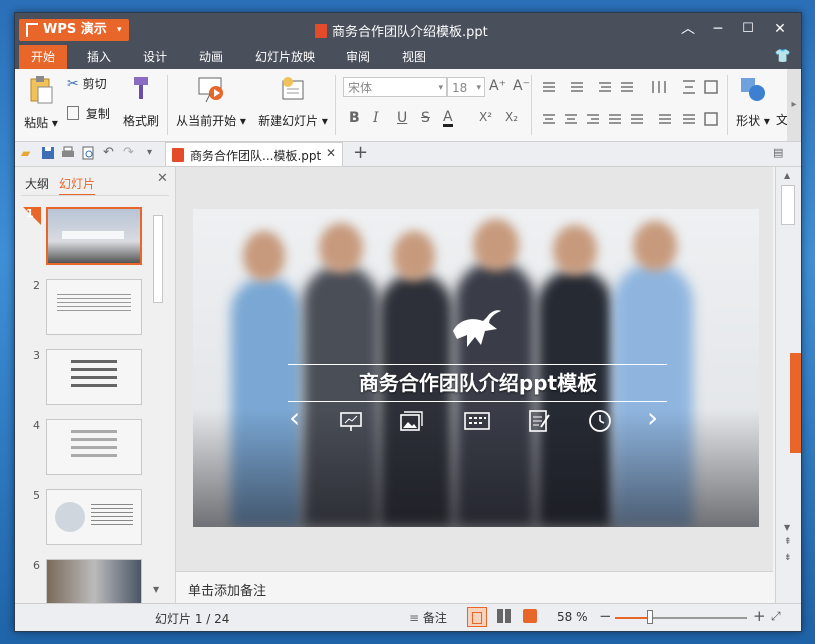 This screenshot has height=644, width=815. I want to click on sorter-view-button, so click(504, 616).